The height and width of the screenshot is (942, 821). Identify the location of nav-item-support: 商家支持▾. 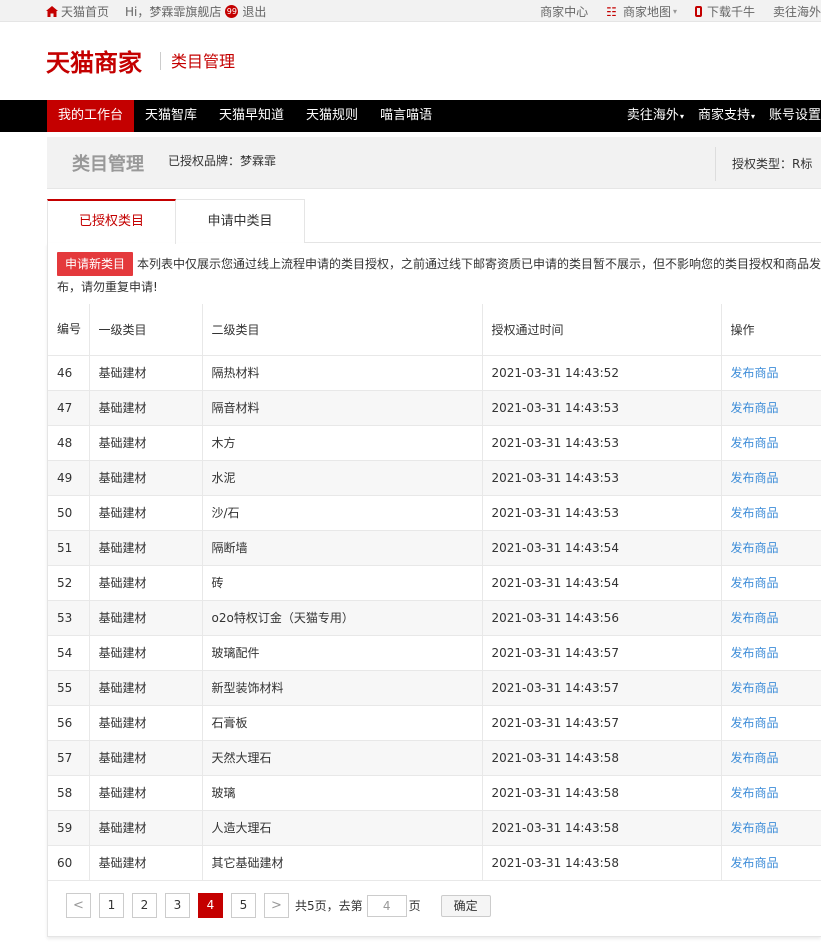
(719, 116).